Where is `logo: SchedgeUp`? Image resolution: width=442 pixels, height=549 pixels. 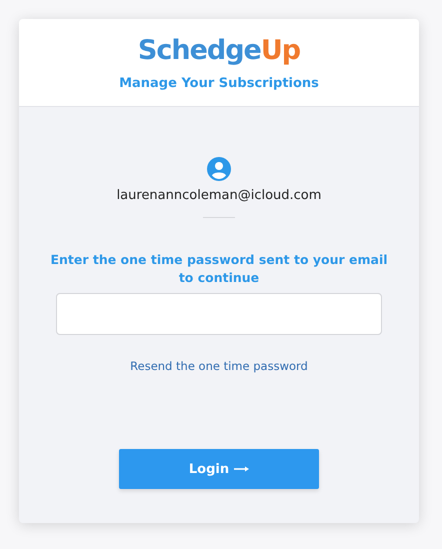
logo: SchedgeUp is located at coordinates (219, 51).